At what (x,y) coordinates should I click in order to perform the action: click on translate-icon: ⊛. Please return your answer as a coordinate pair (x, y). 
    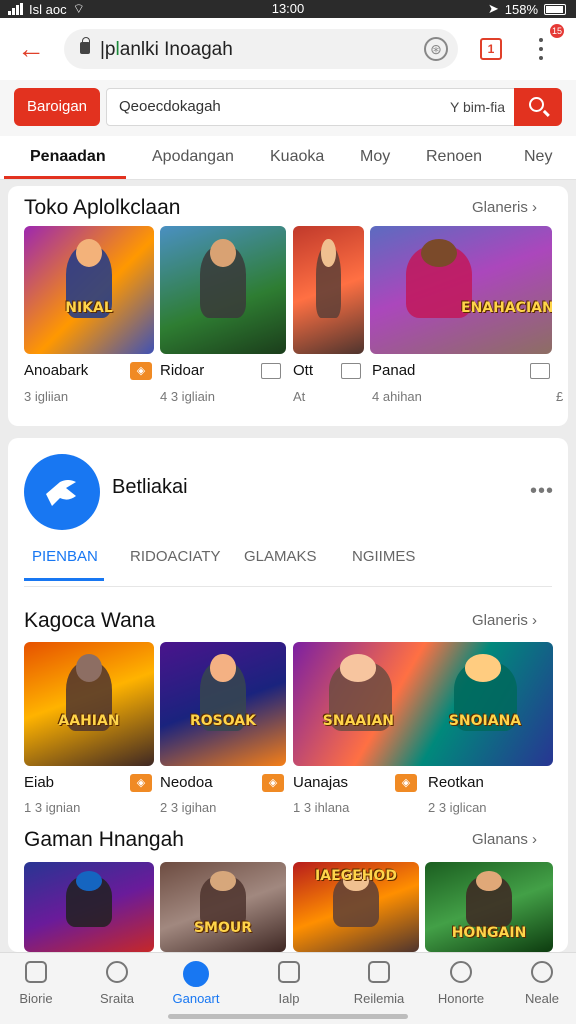
    Looking at the image, I should click on (436, 49).